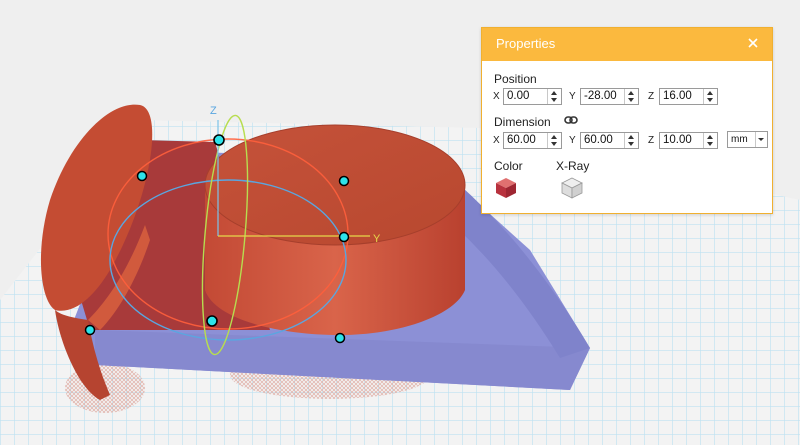 The image size is (800, 445). Describe the element at coordinates (688, 140) in the screenshot. I see `dimension-z-input: 10.00` at that location.